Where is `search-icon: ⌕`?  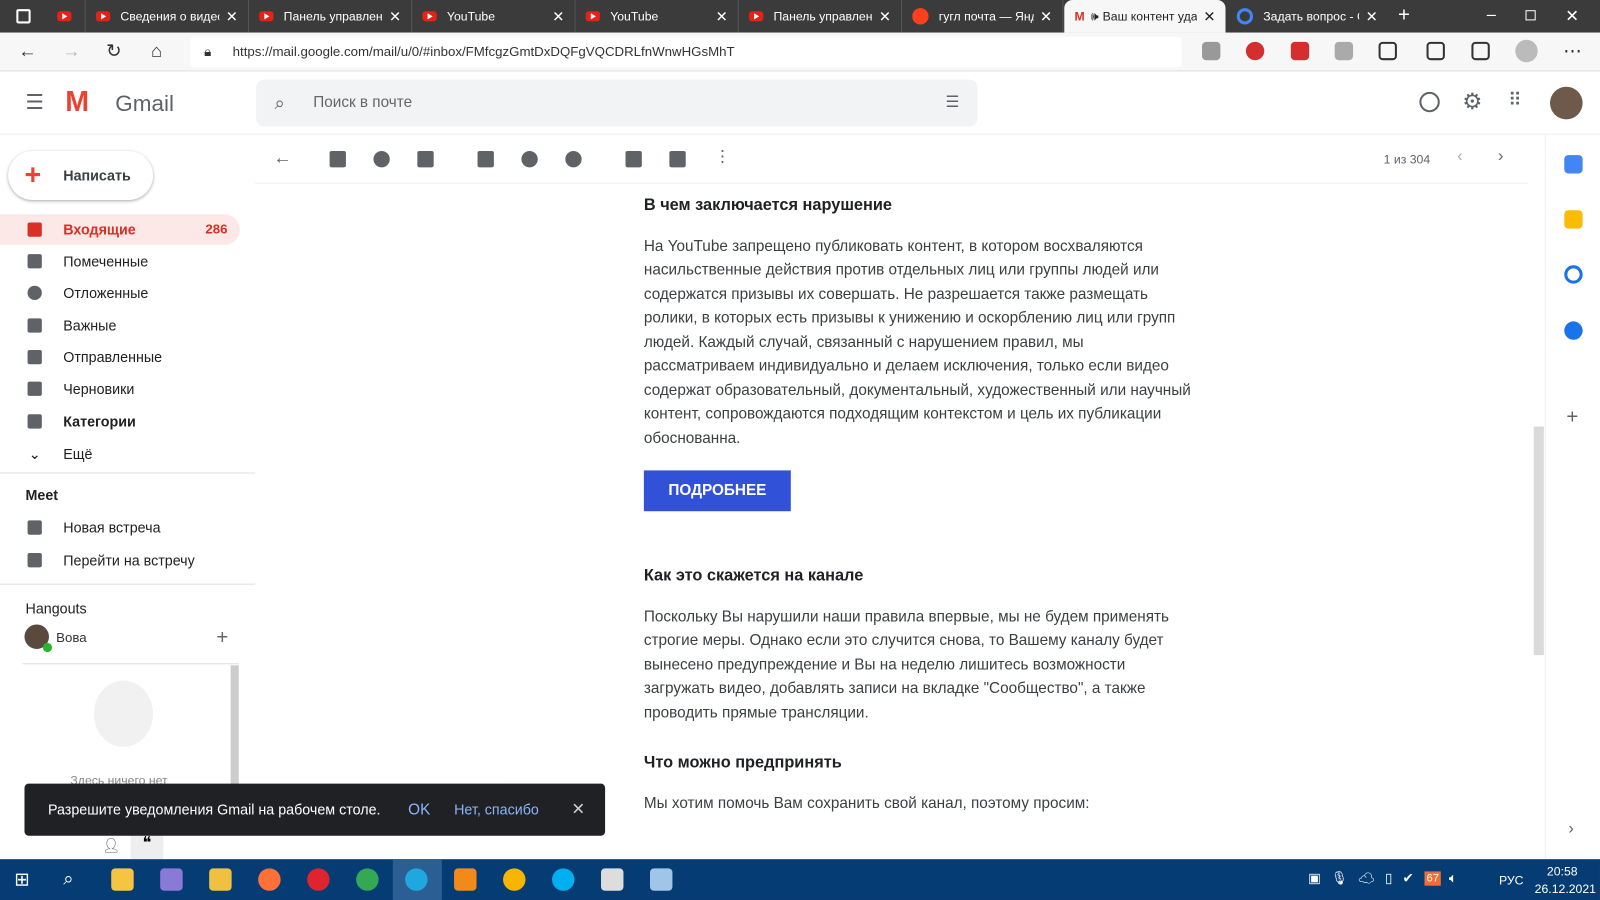 search-icon: ⌕ is located at coordinates (68, 878).